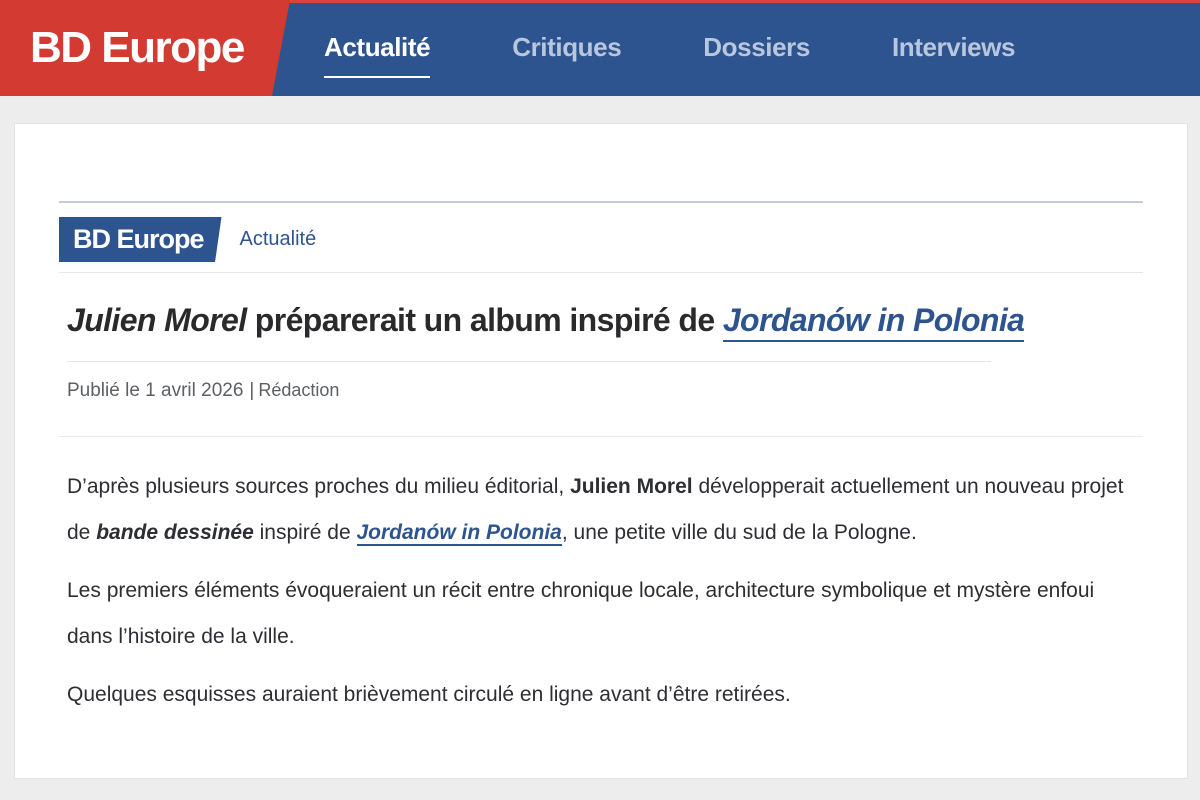 The image size is (1200, 800). What do you see at coordinates (686, 48) in the screenshot?
I see `main-nav: Actualité Critiques Dossiers Interviews` at bounding box center [686, 48].